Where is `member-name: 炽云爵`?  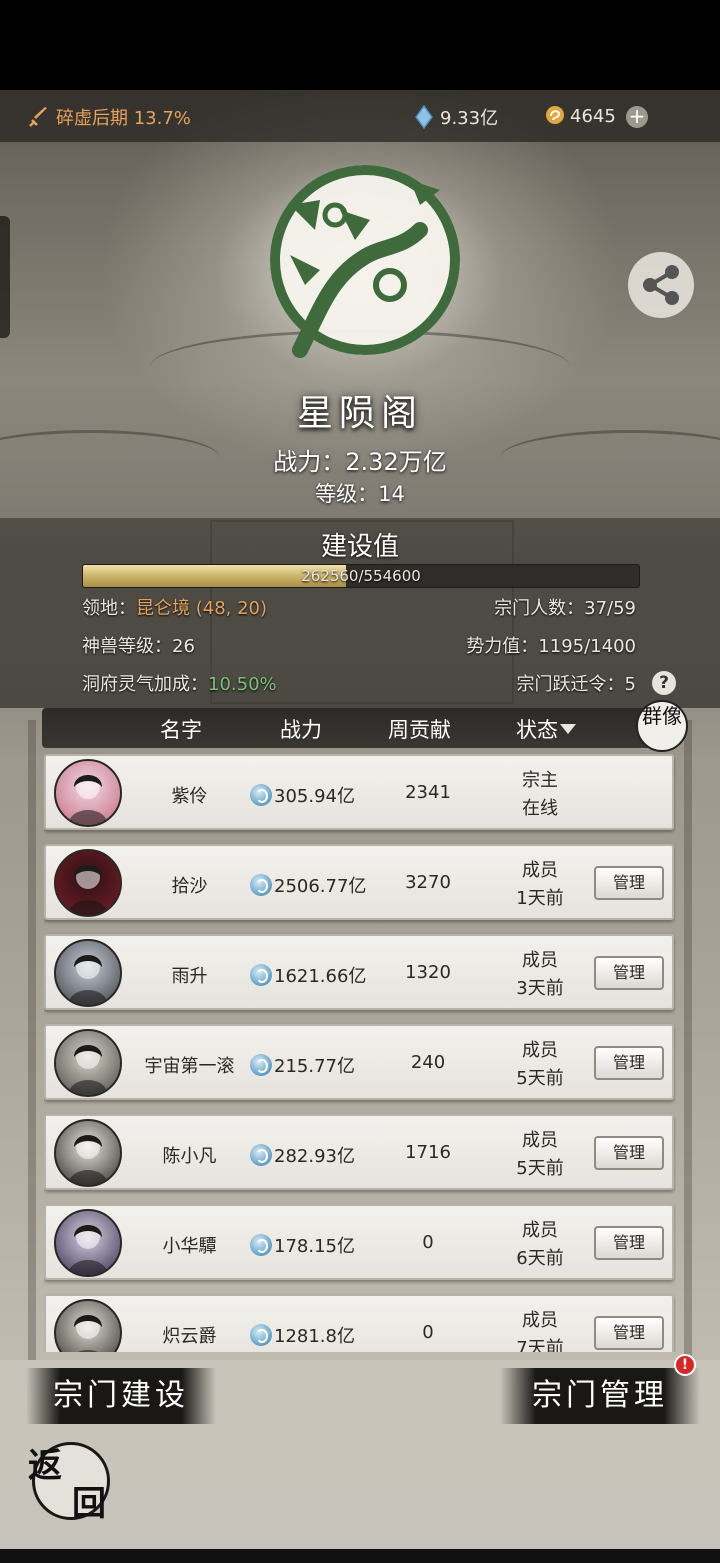 member-name: 炽云爵 is located at coordinates (189, 1336).